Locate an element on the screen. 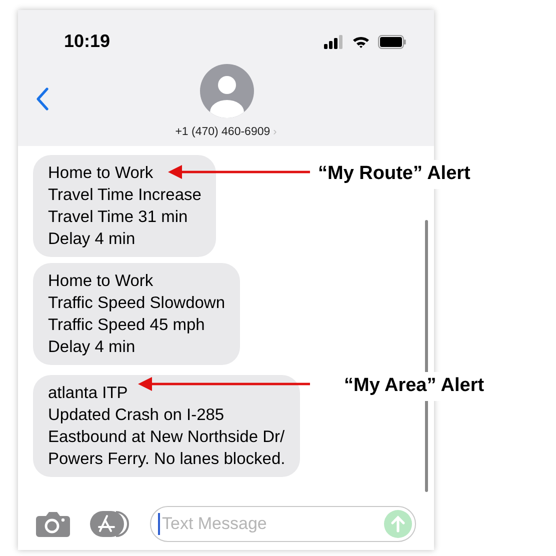  message-line: Updated Crash on I-285 is located at coordinates (136, 415).